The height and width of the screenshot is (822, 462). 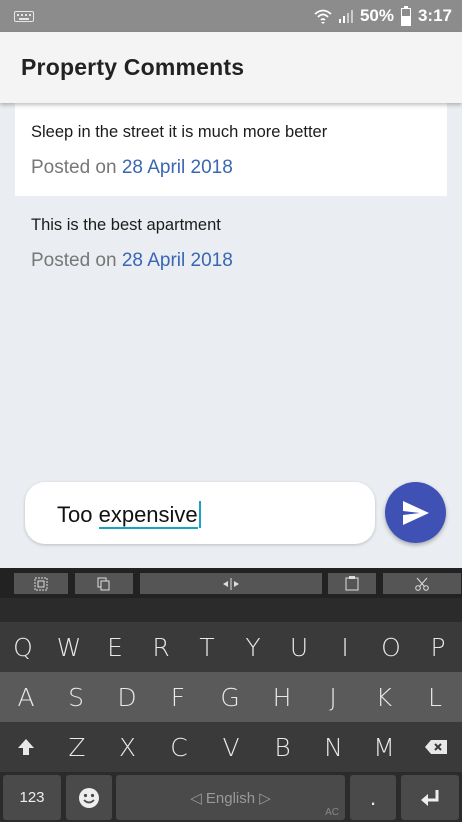 I want to click on key-z: Z, so click(x=77, y=747).